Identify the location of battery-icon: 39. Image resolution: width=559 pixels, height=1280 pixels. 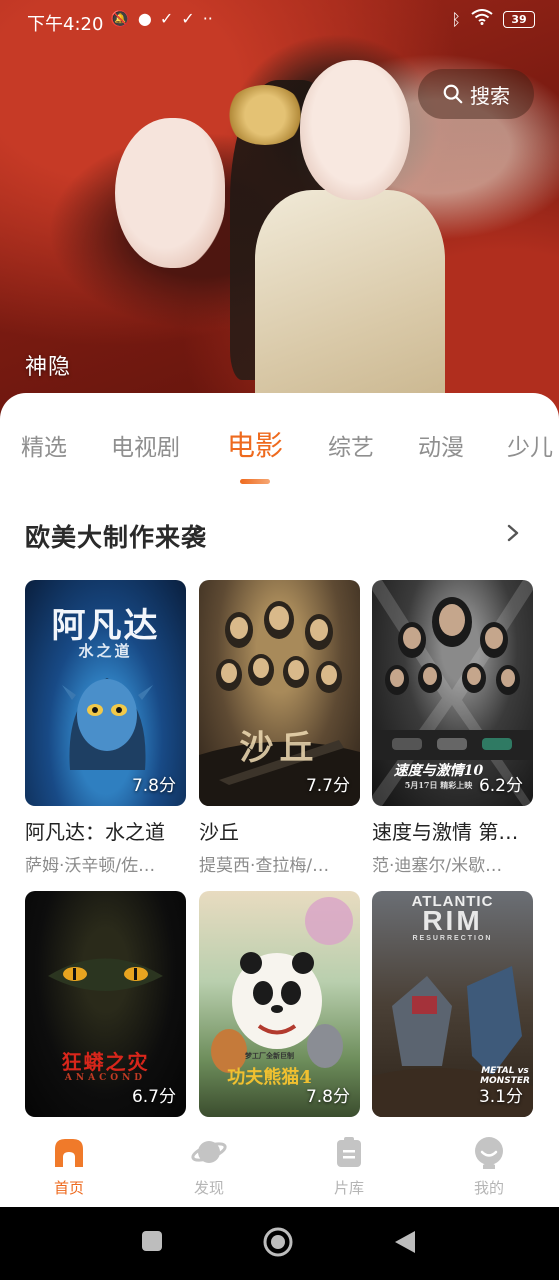
(519, 19).